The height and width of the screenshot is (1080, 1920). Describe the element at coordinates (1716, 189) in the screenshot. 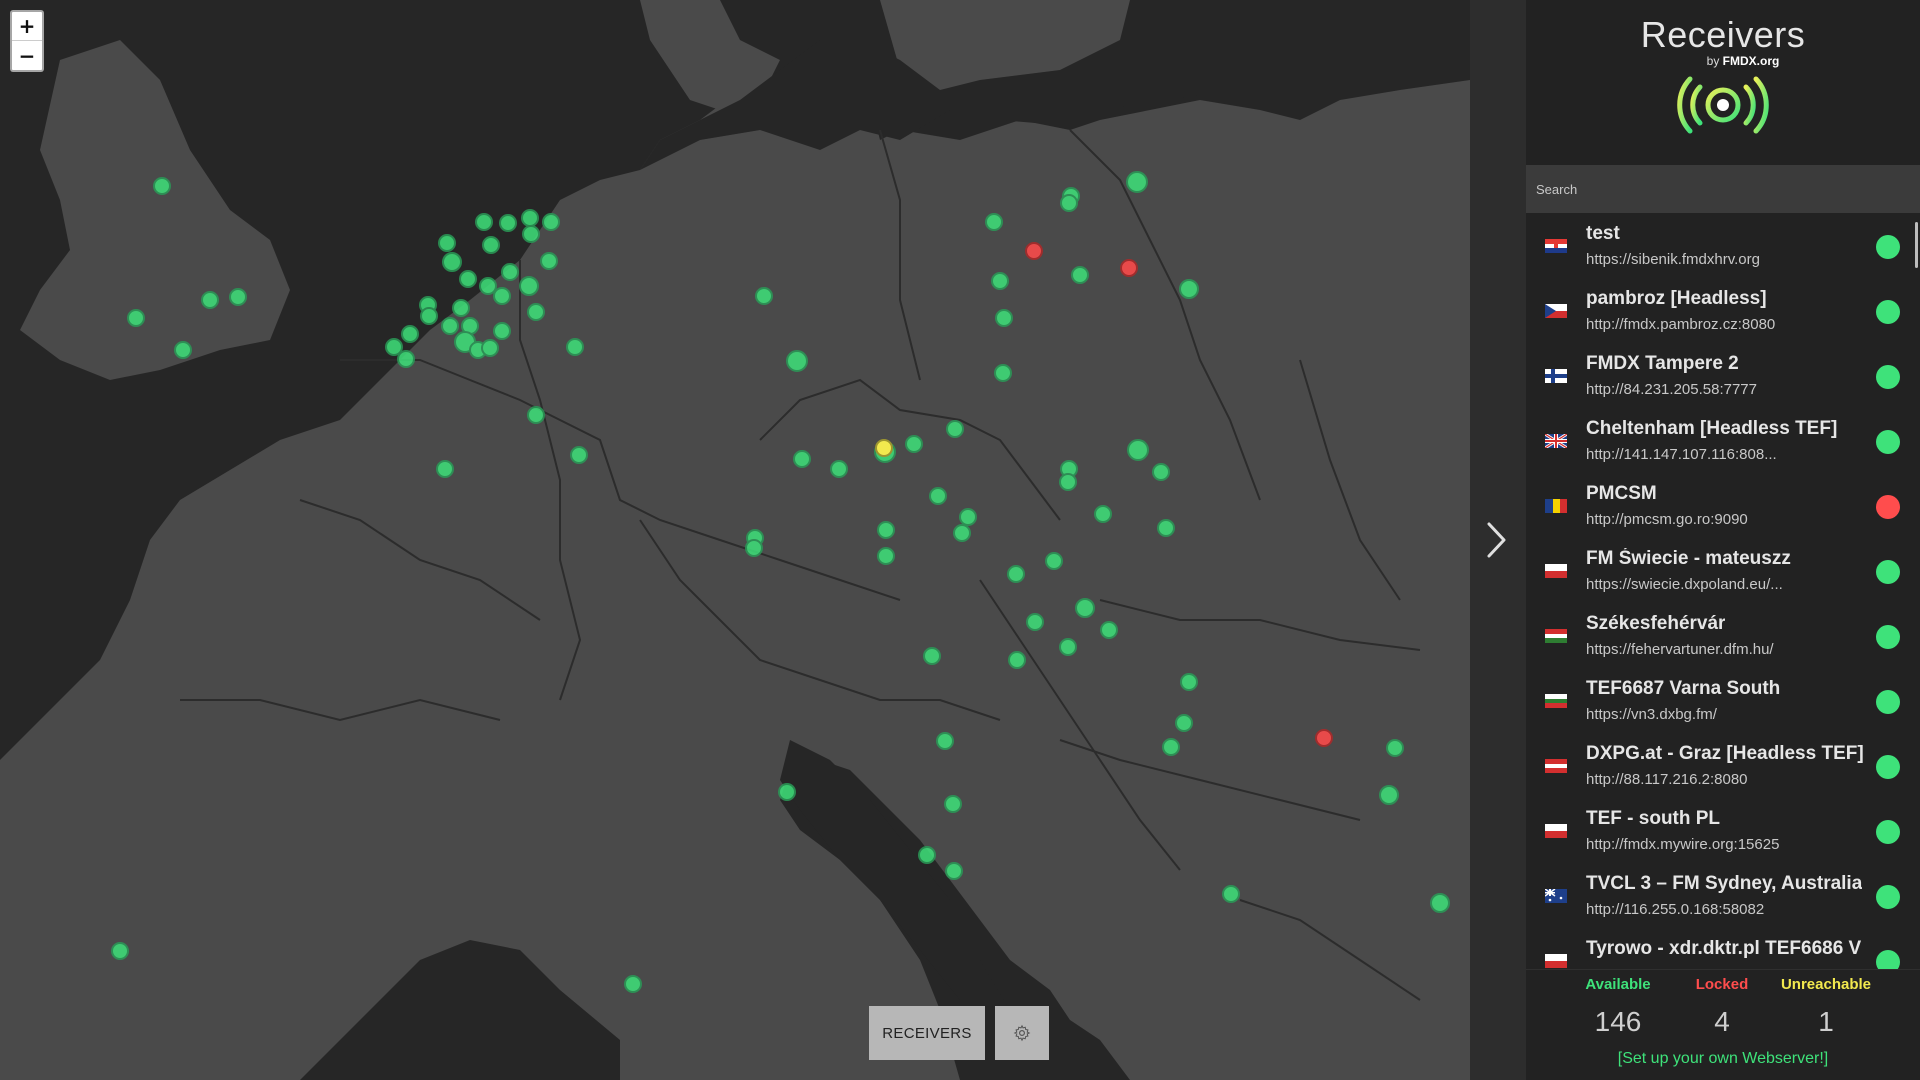

I see `search-input` at that location.